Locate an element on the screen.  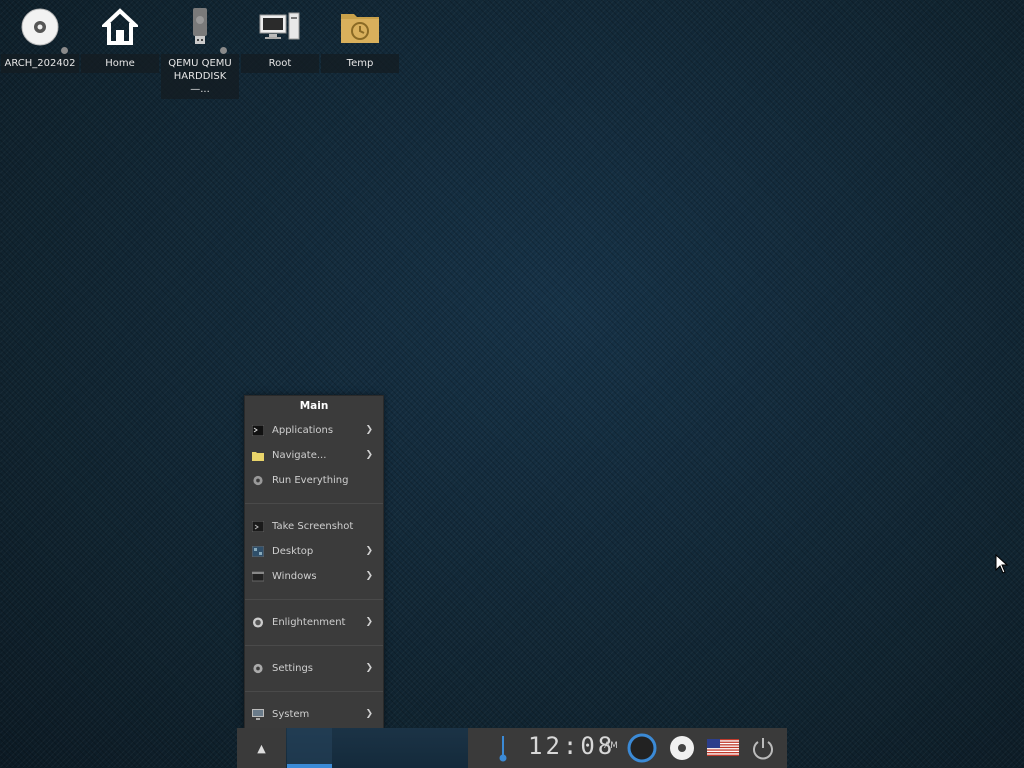
menu-item-take-screenshot: Take Screenshot is located at coordinates (314, 526).